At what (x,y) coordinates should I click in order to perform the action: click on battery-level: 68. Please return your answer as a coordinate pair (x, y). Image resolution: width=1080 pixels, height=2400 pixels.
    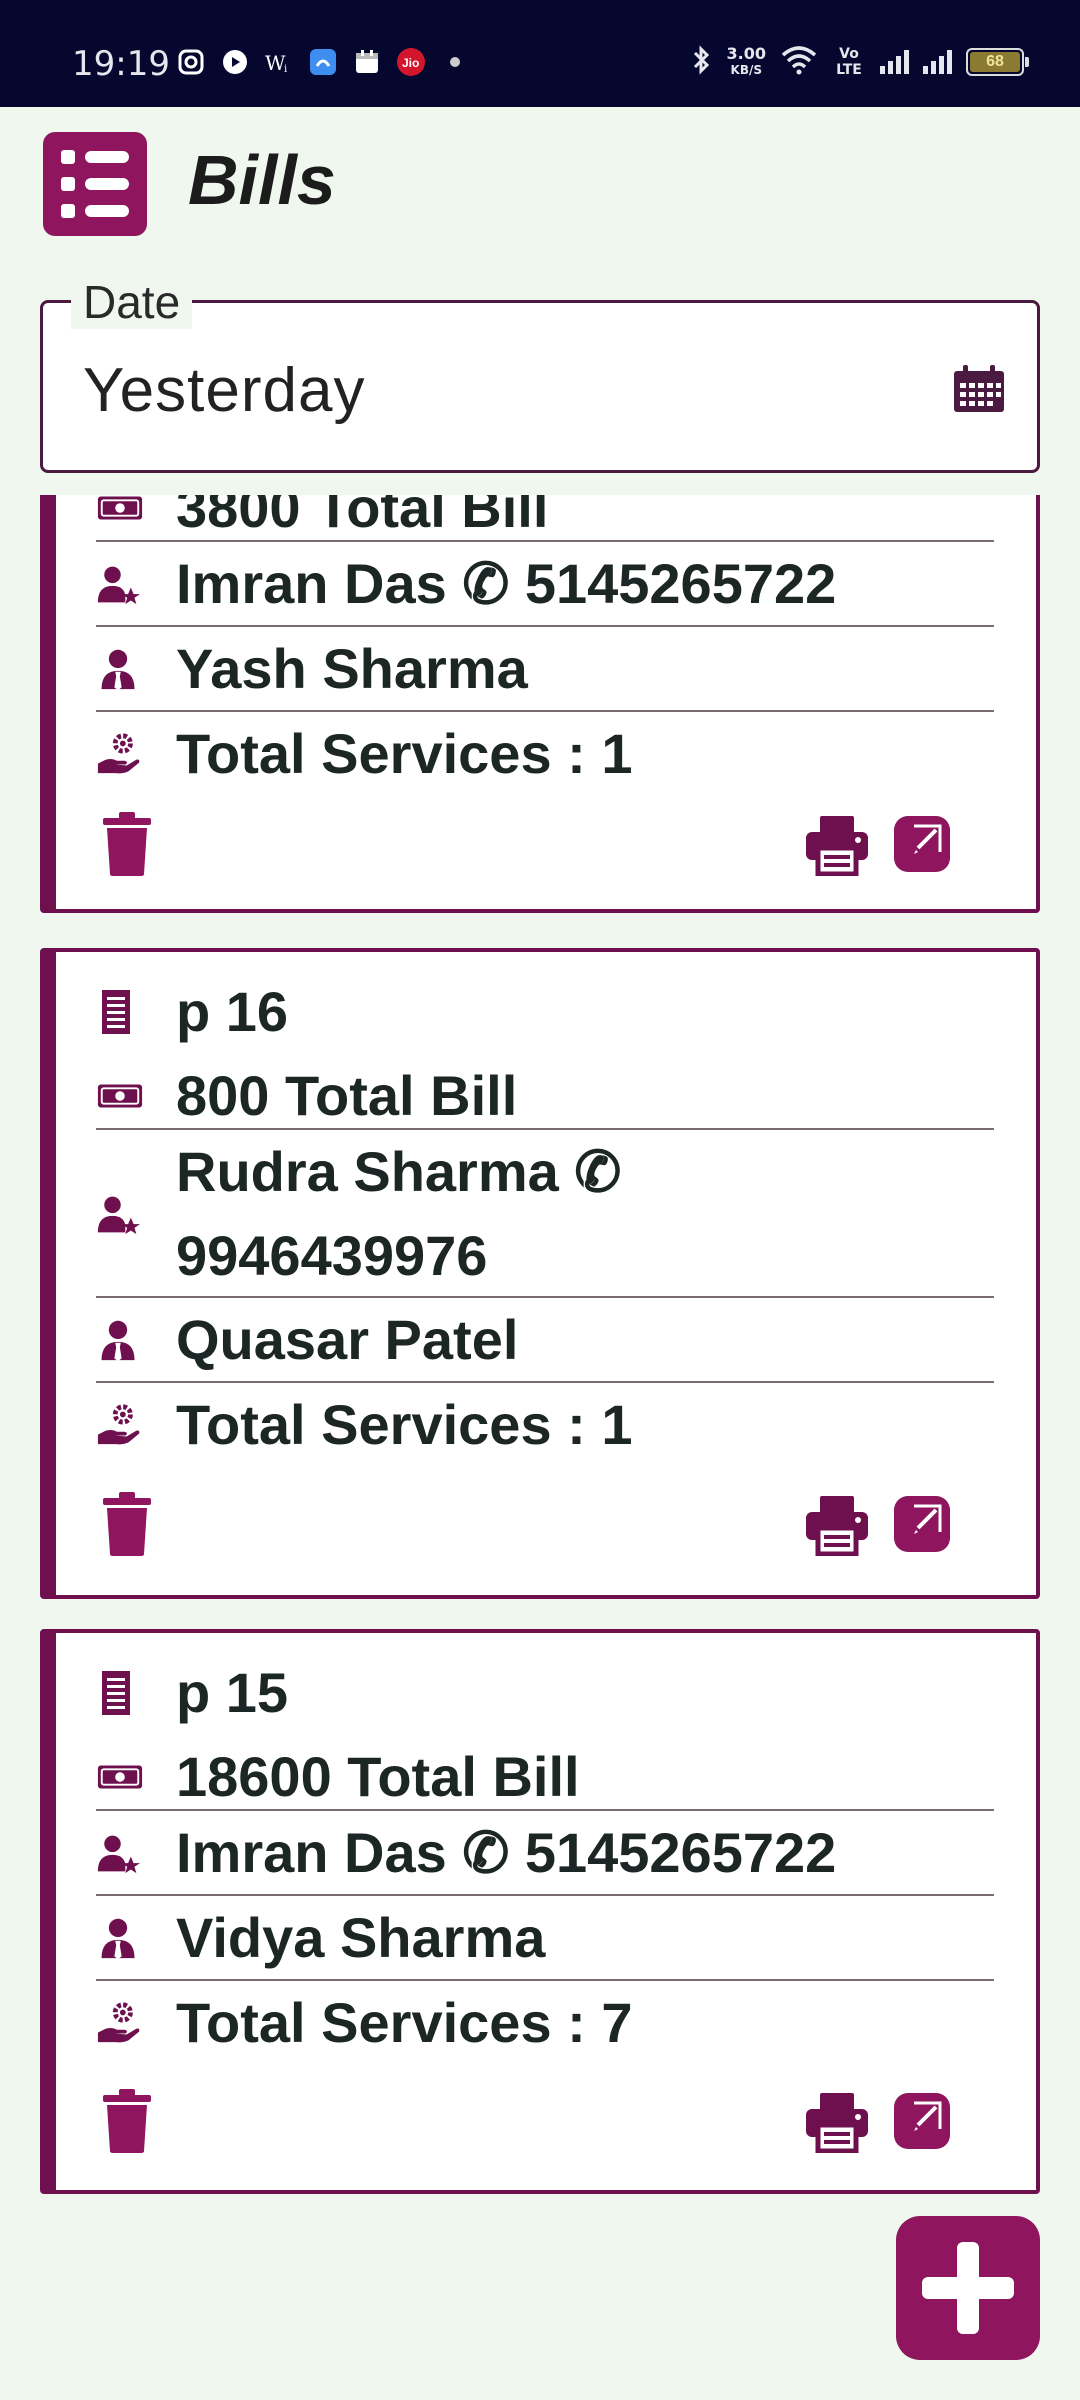
    Looking at the image, I should click on (995, 62).